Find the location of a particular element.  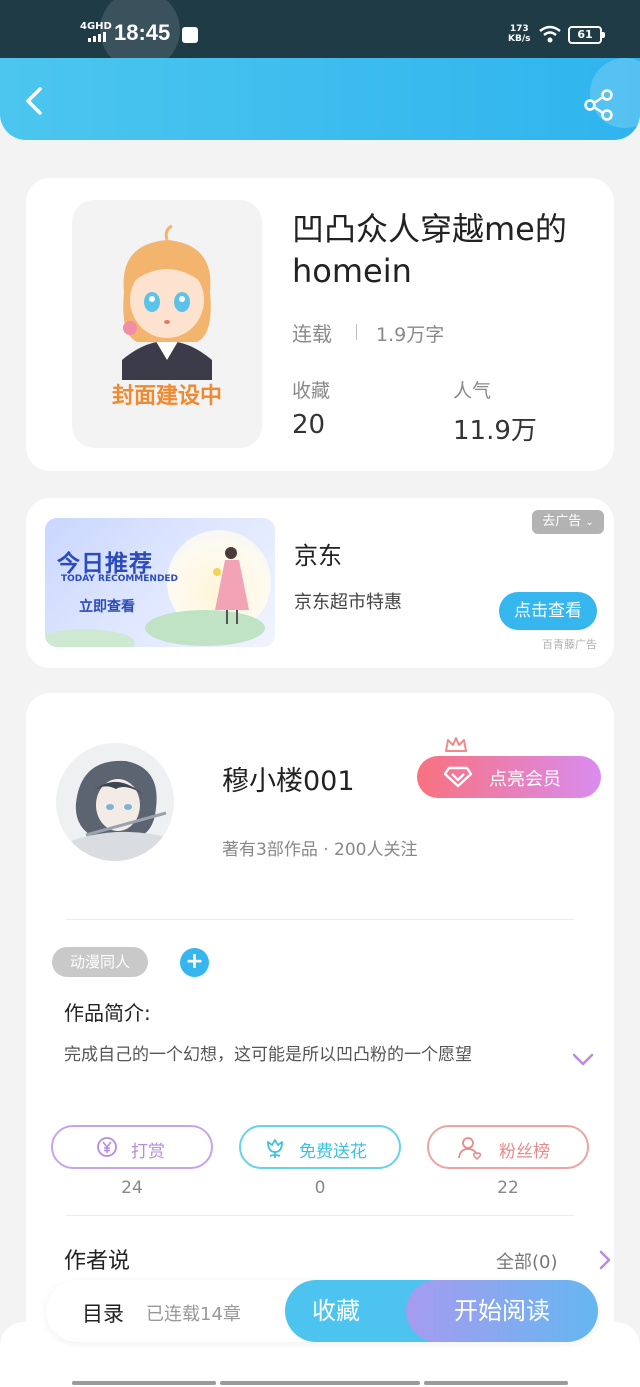

author-says-all-link: 全部(0) is located at coordinates (527, 1261).